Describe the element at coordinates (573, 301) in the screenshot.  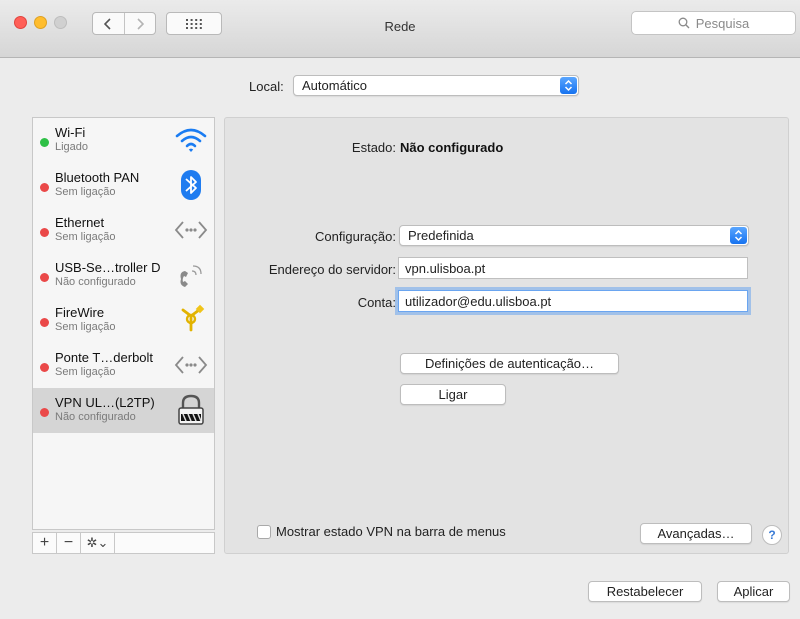
I see `account-input` at that location.